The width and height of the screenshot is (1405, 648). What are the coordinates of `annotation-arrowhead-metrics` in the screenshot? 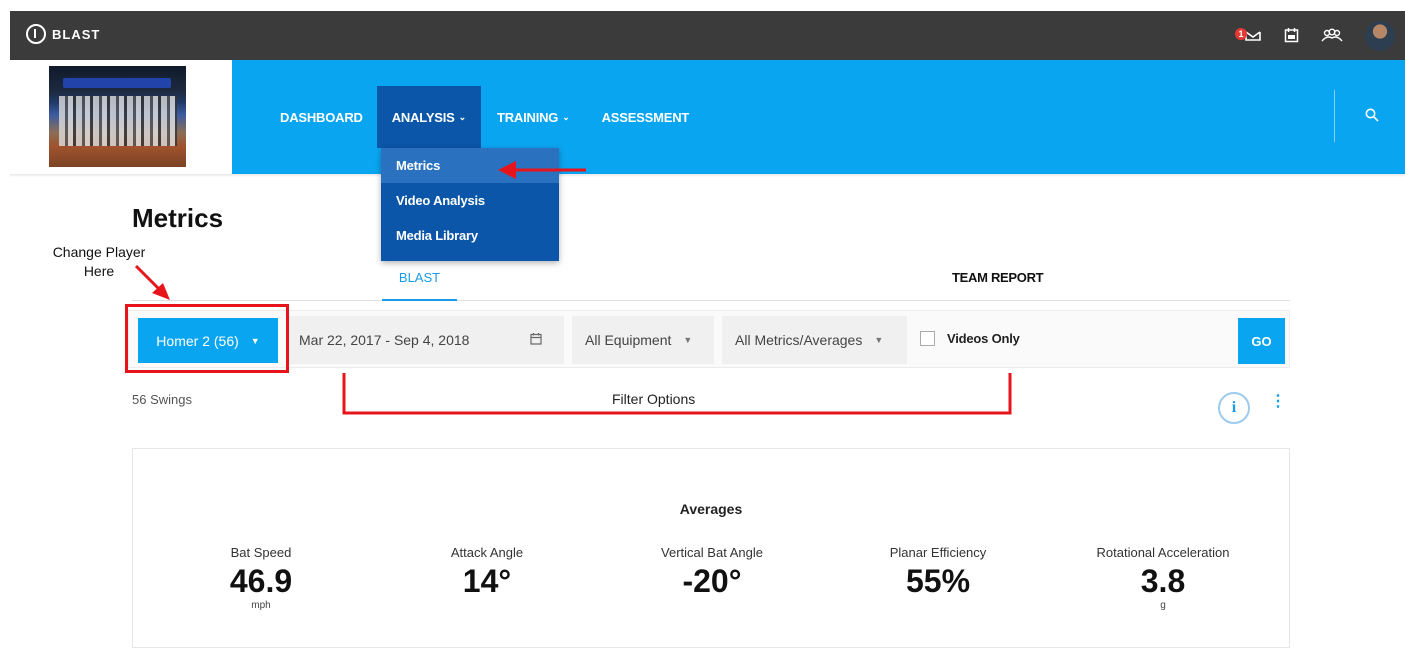 It's located at (507, 170).